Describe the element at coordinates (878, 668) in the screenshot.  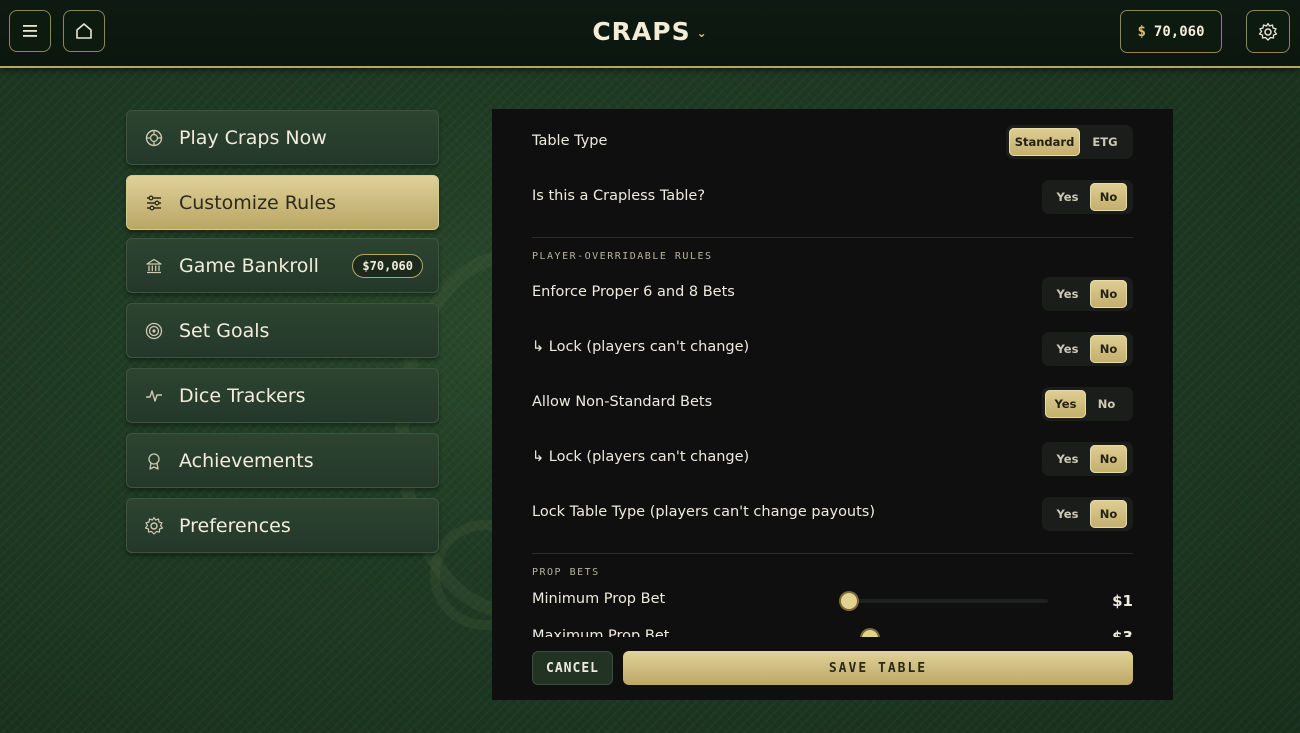
I see `save-table-button: SAVE TABLE` at that location.